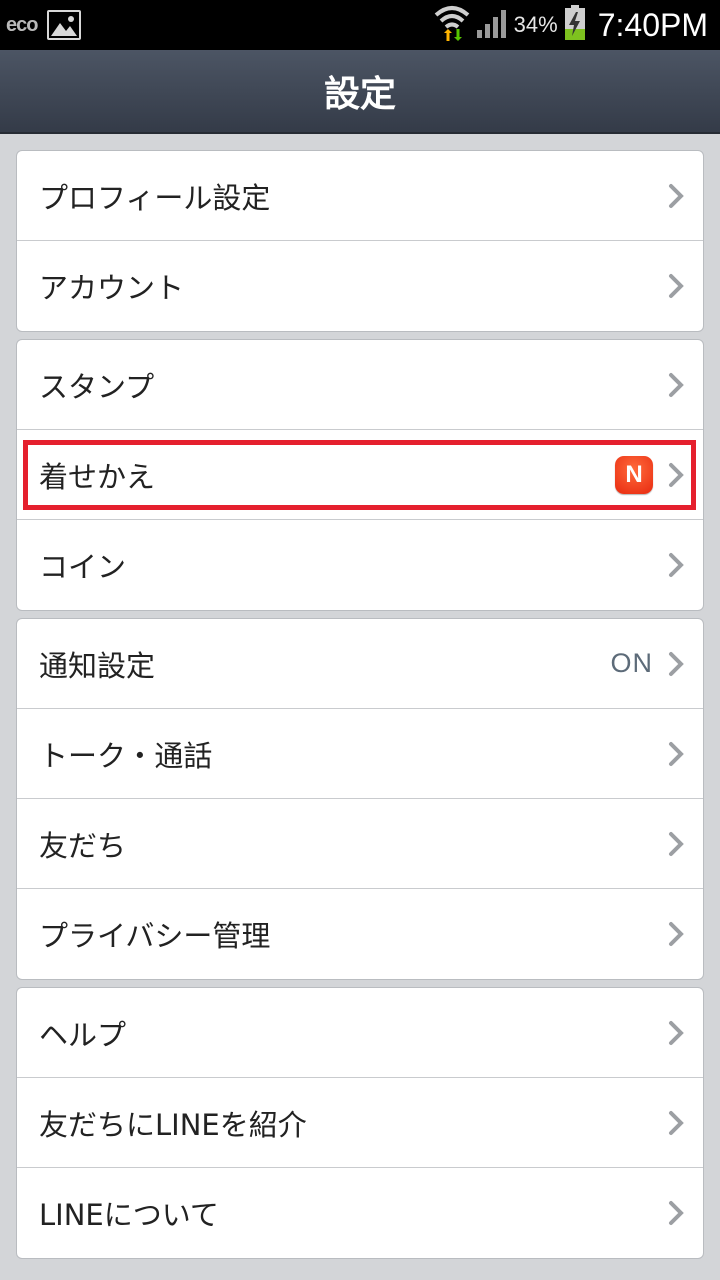  What do you see at coordinates (97, 476) in the screenshot?
I see `settings-item-label: 着せかえ` at bounding box center [97, 476].